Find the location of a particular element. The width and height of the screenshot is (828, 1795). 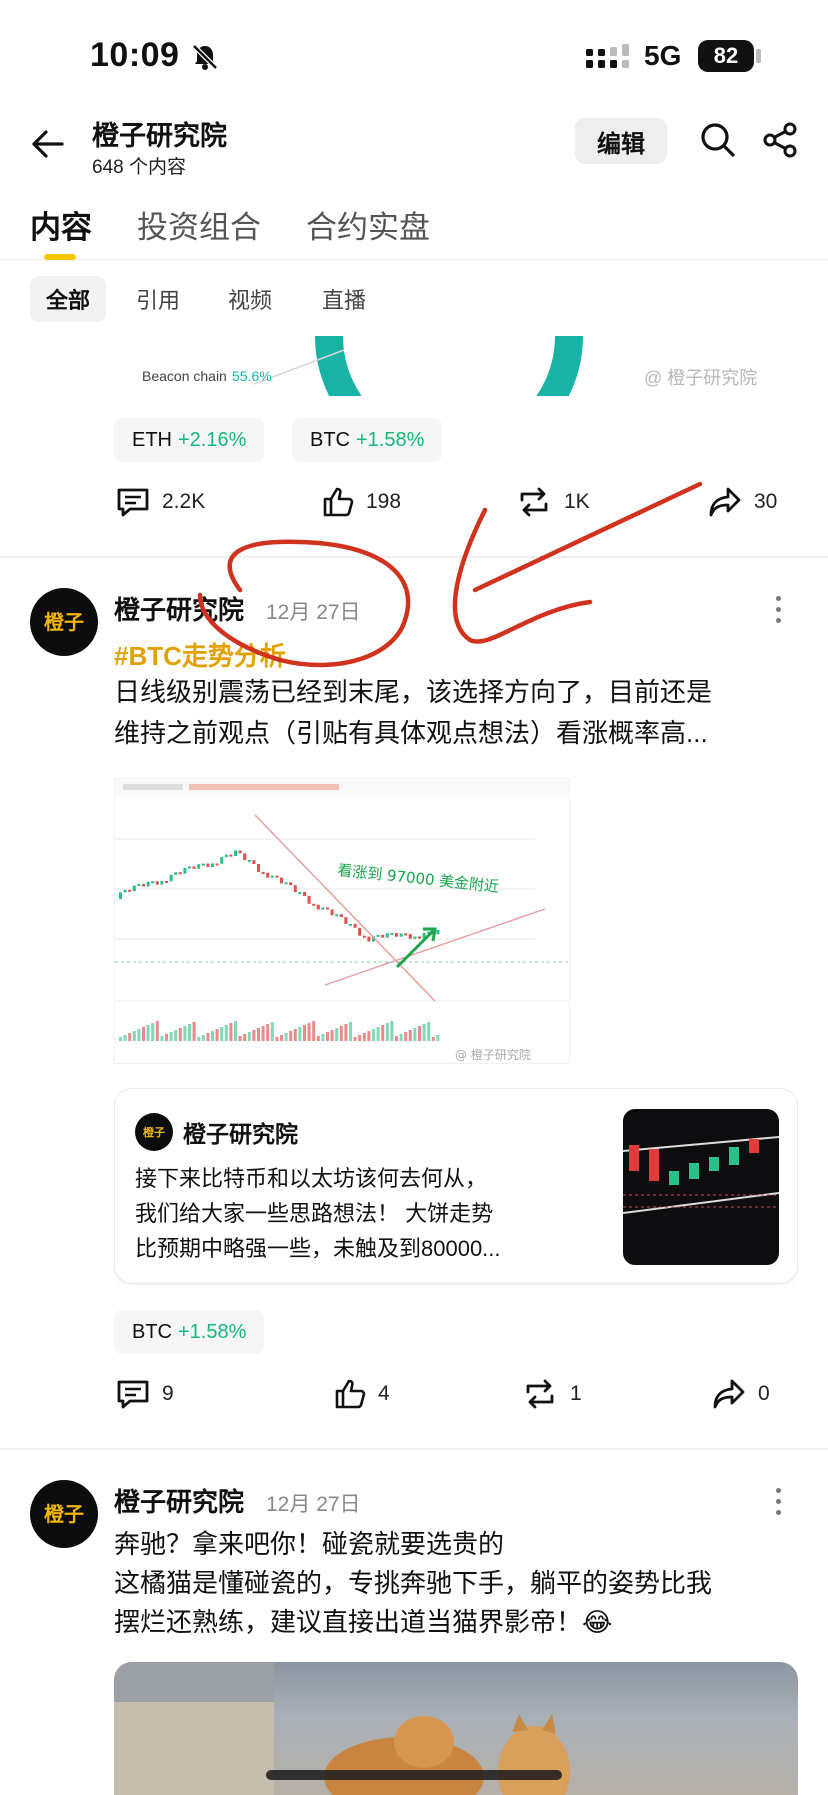

status-time: 10:09 is located at coordinates (135, 55).